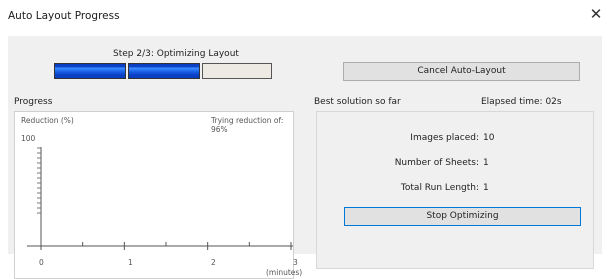 This screenshot has height=279, width=610. What do you see at coordinates (486, 188) in the screenshot?
I see `total-run-length-value: 1` at bounding box center [486, 188].